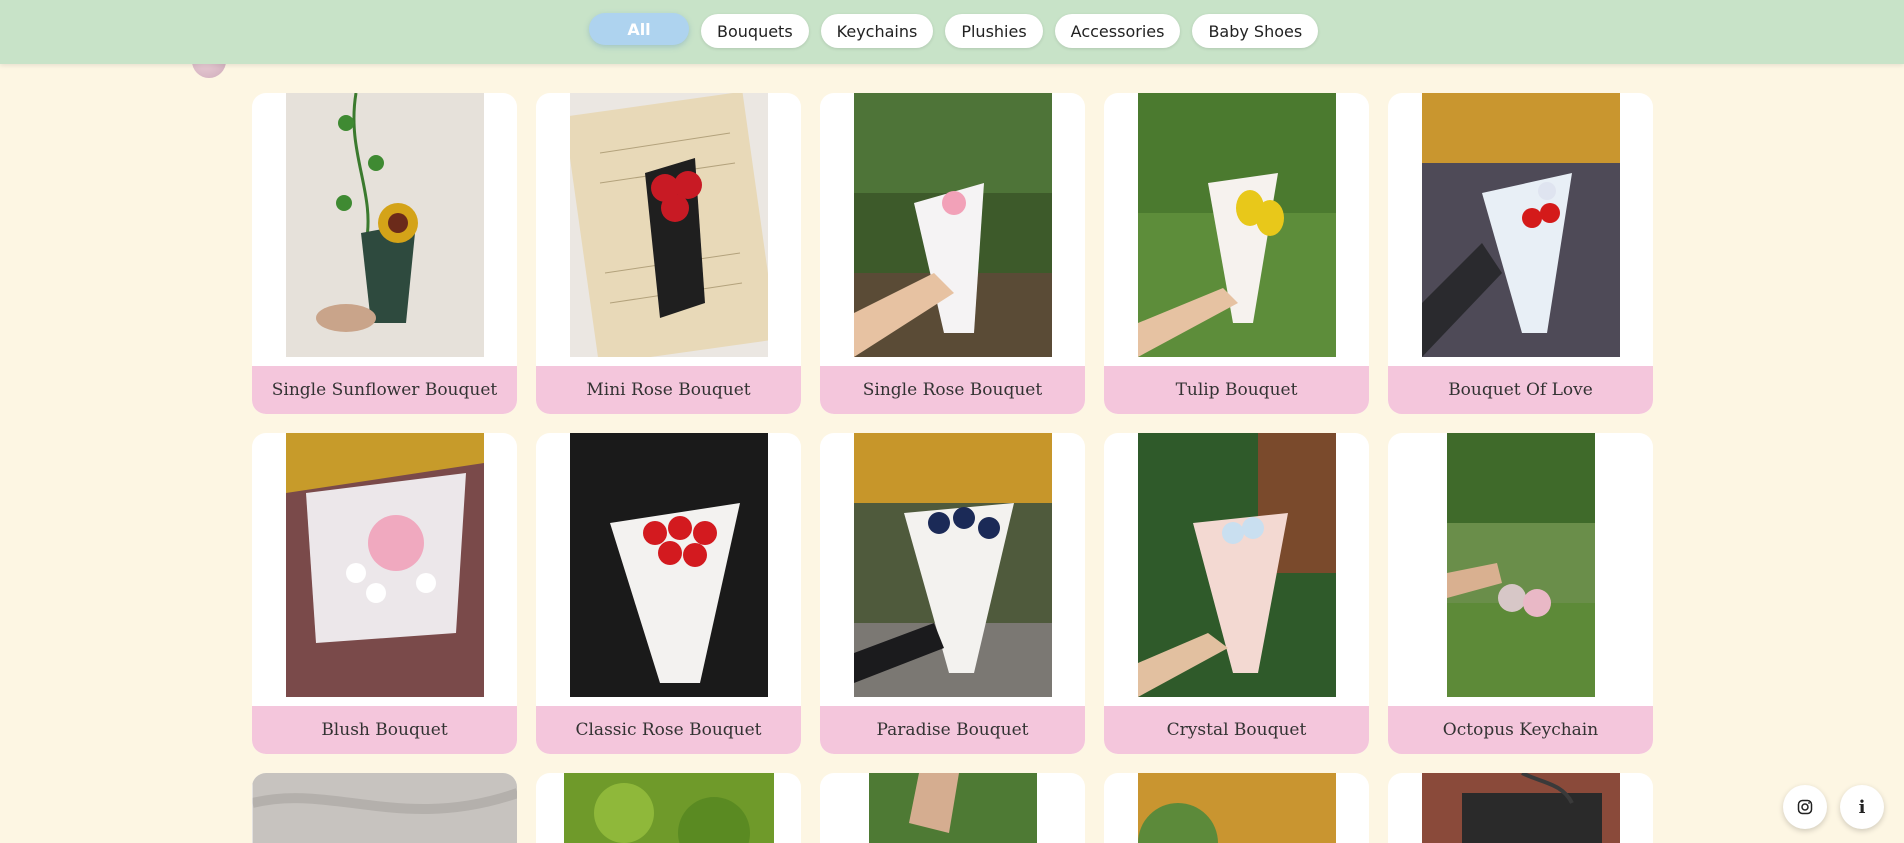  I want to click on product-card: Mini Rose Bouquet, so click(668, 253).